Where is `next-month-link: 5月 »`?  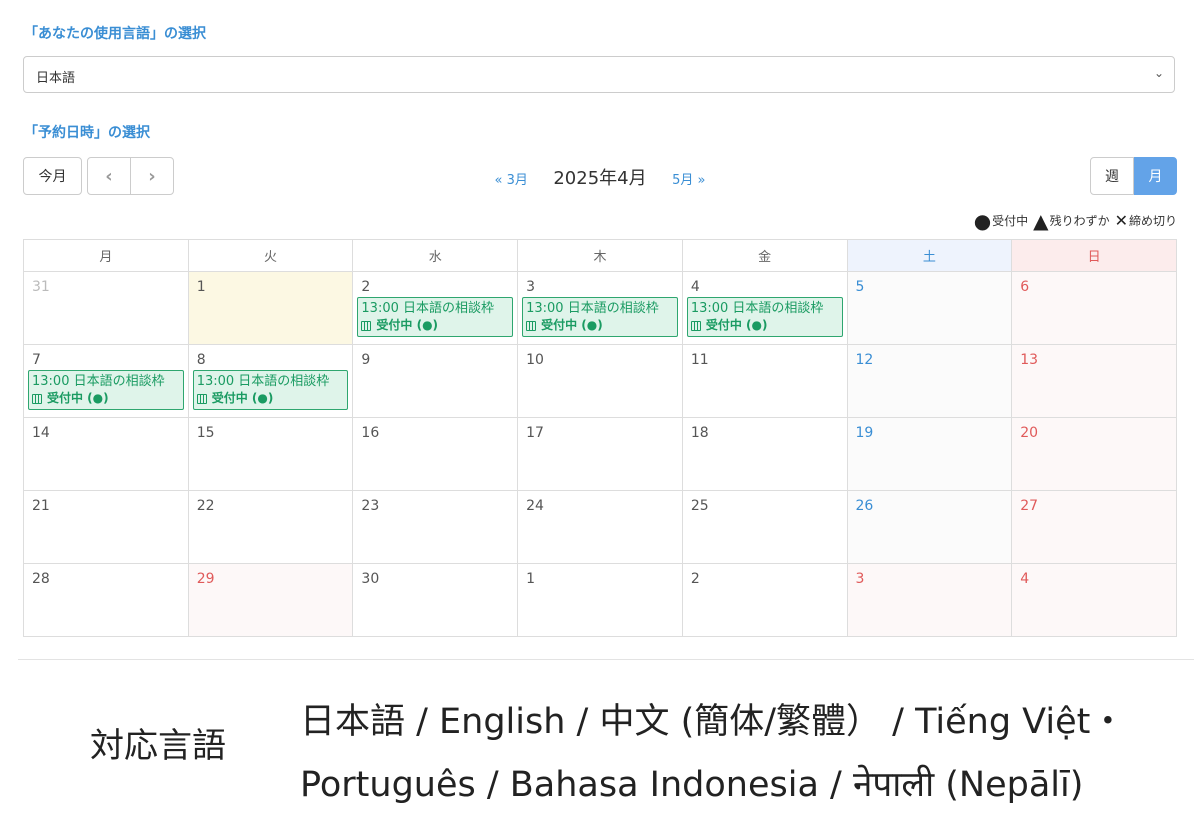 next-month-link: 5月 » is located at coordinates (688, 180).